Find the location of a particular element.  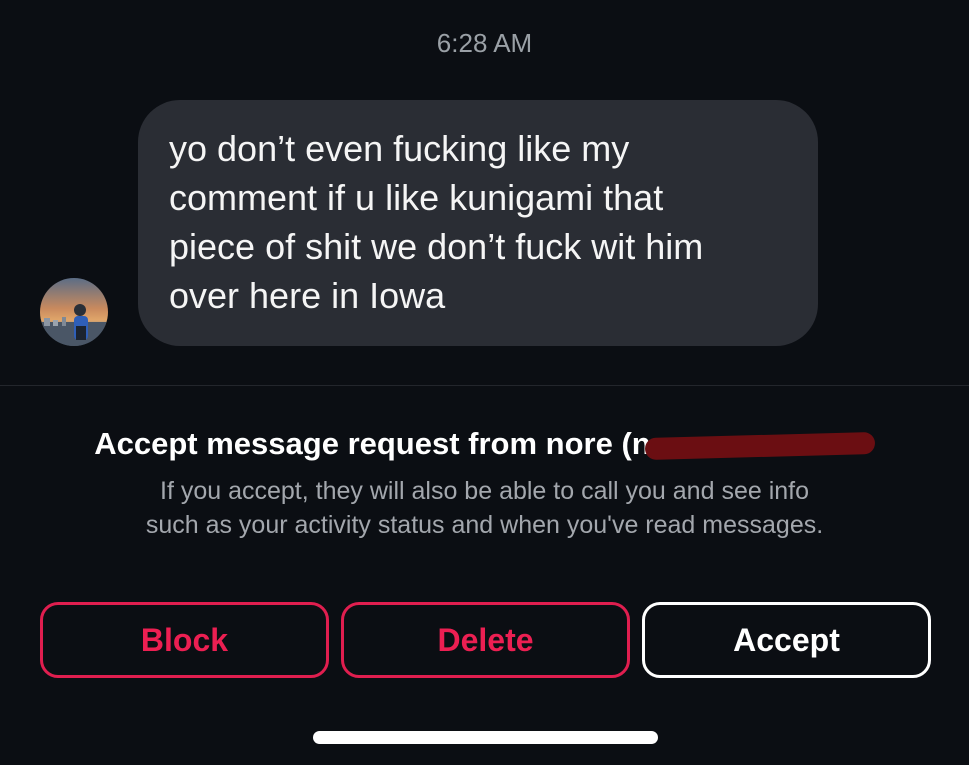

section-divider is located at coordinates (484, 385).